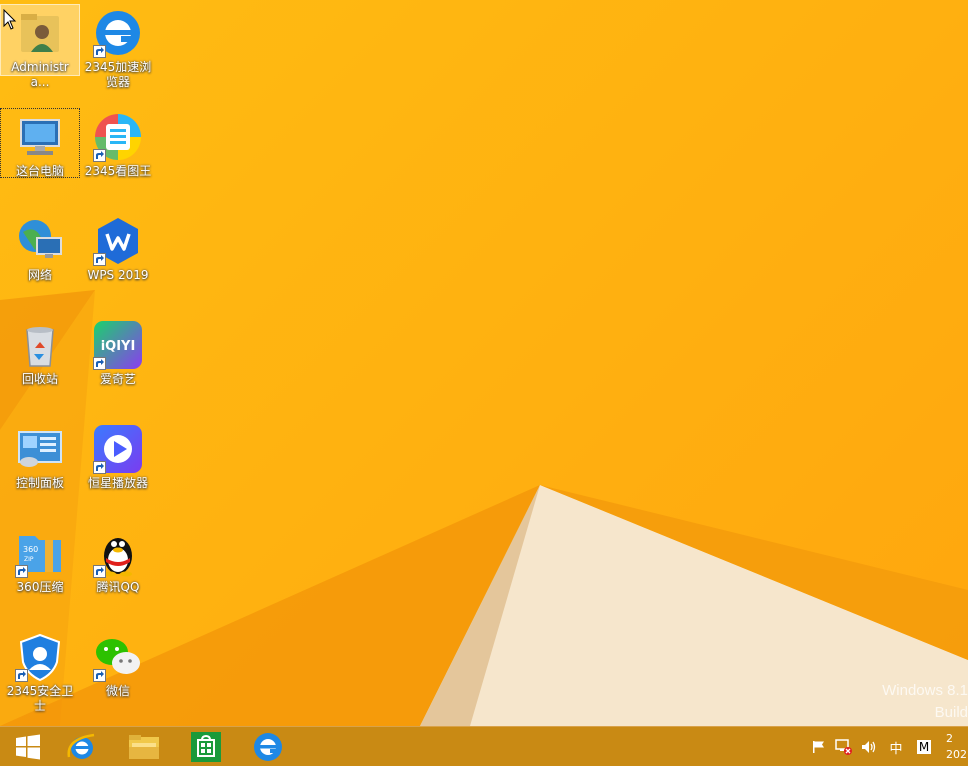  I want to click on iqiyi-icon: iQIYI, so click(118, 345).